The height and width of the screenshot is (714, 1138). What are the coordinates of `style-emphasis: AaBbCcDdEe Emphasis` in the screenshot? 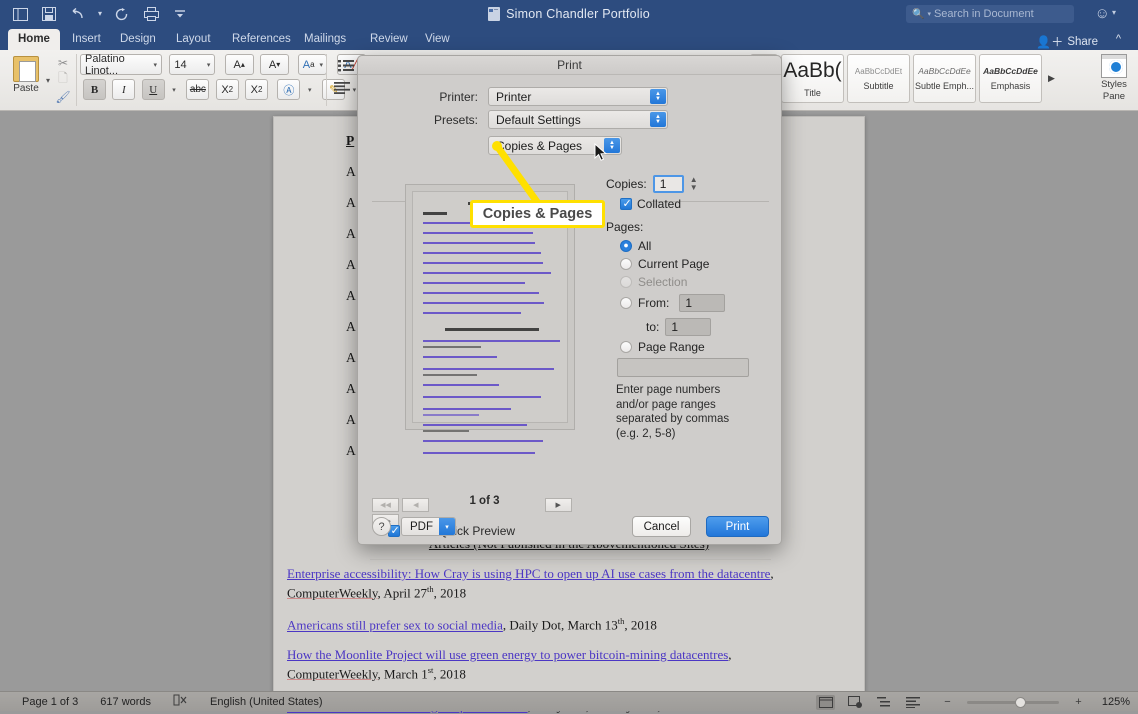 It's located at (1010, 78).